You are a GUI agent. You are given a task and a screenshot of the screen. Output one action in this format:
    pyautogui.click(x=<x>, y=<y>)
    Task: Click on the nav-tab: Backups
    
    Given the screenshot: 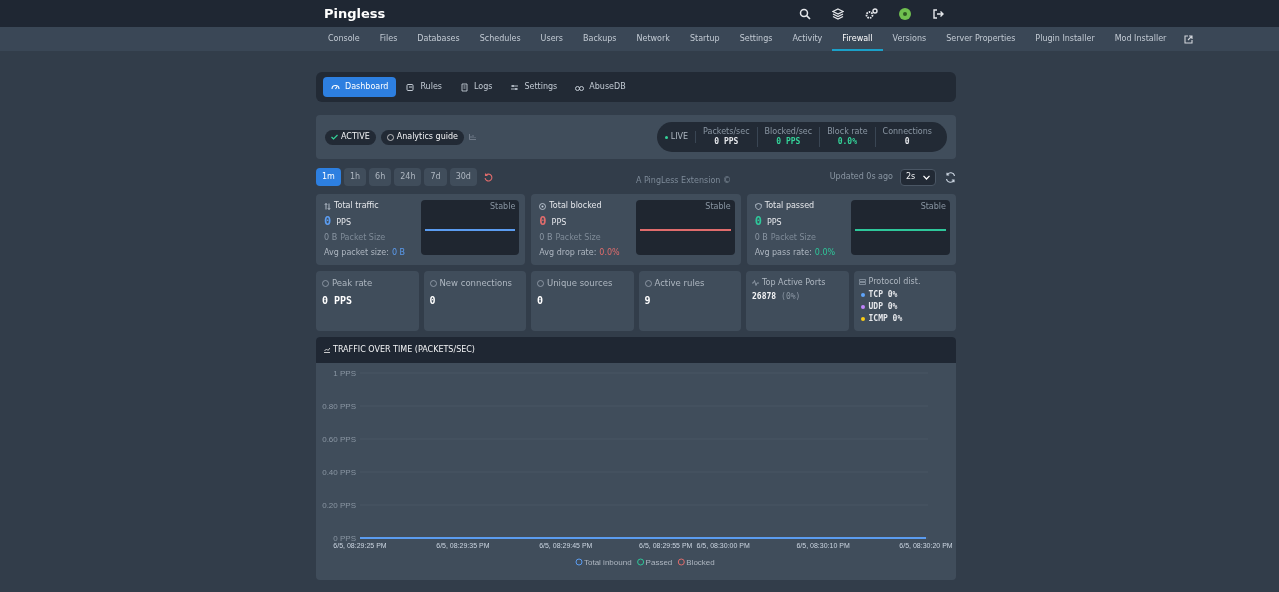 What is the action you would take?
    pyautogui.click(x=600, y=39)
    